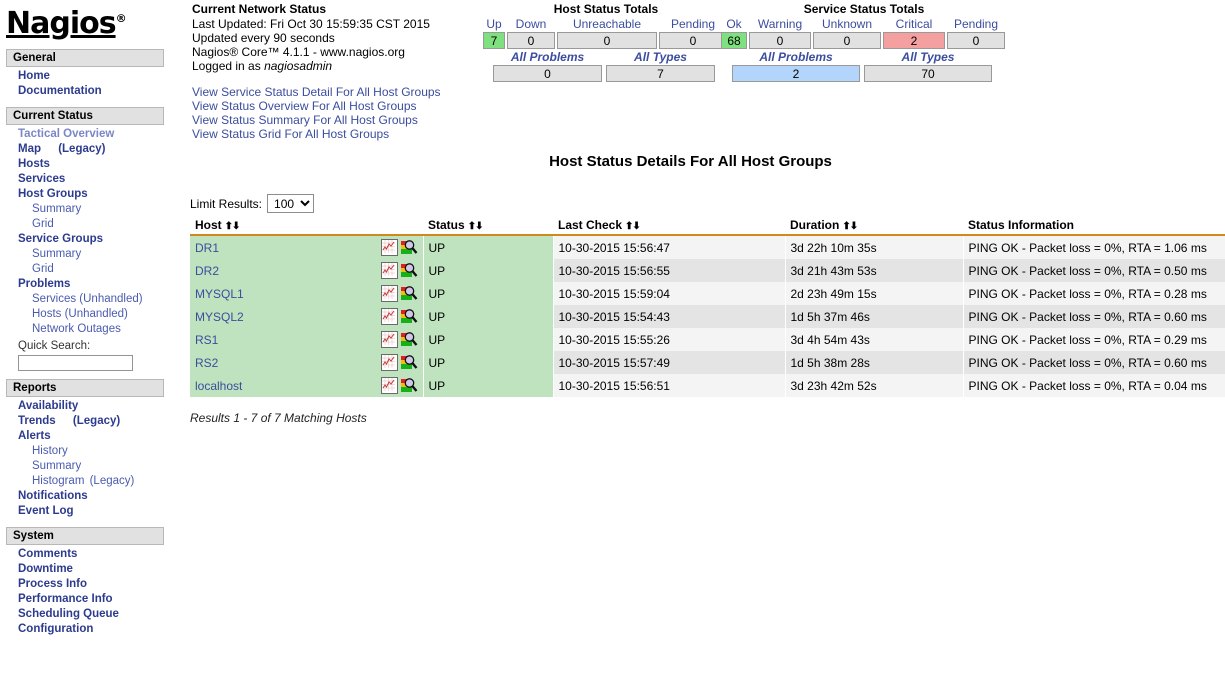  Describe the element at coordinates (85, 209) in the screenshot. I see `sidebar-item-hostgroups-summary: Summary` at that location.